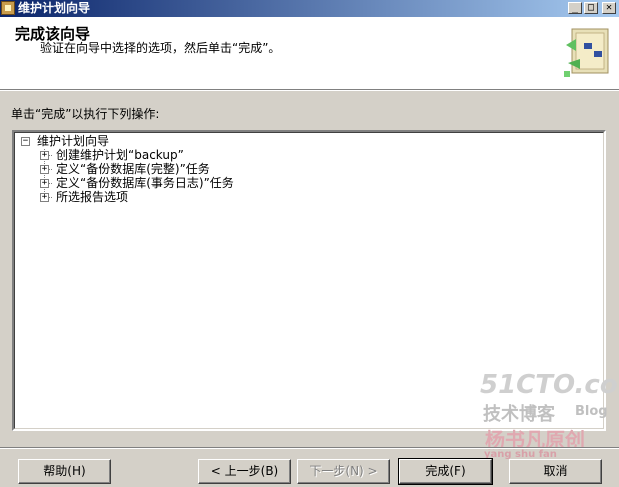 Image resolution: width=619 pixels, height=487 pixels. I want to click on title-bar: 维护计划向导 _ □ ✕, so click(309, 8).